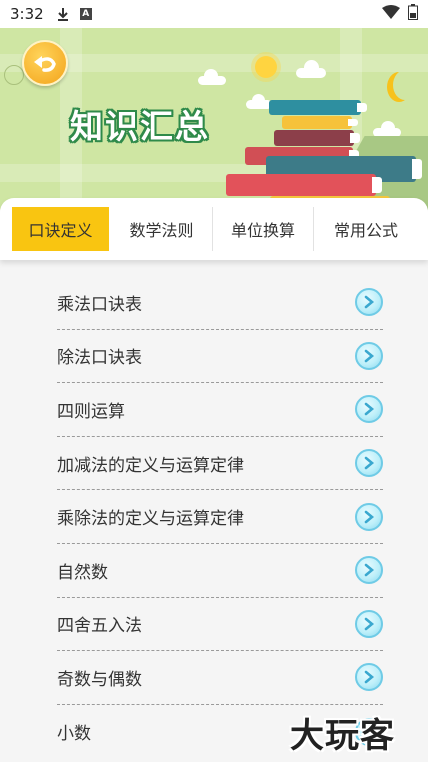  Describe the element at coordinates (99, 358) in the screenshot. I see `list-item-label: 除法口诀表` at that location.